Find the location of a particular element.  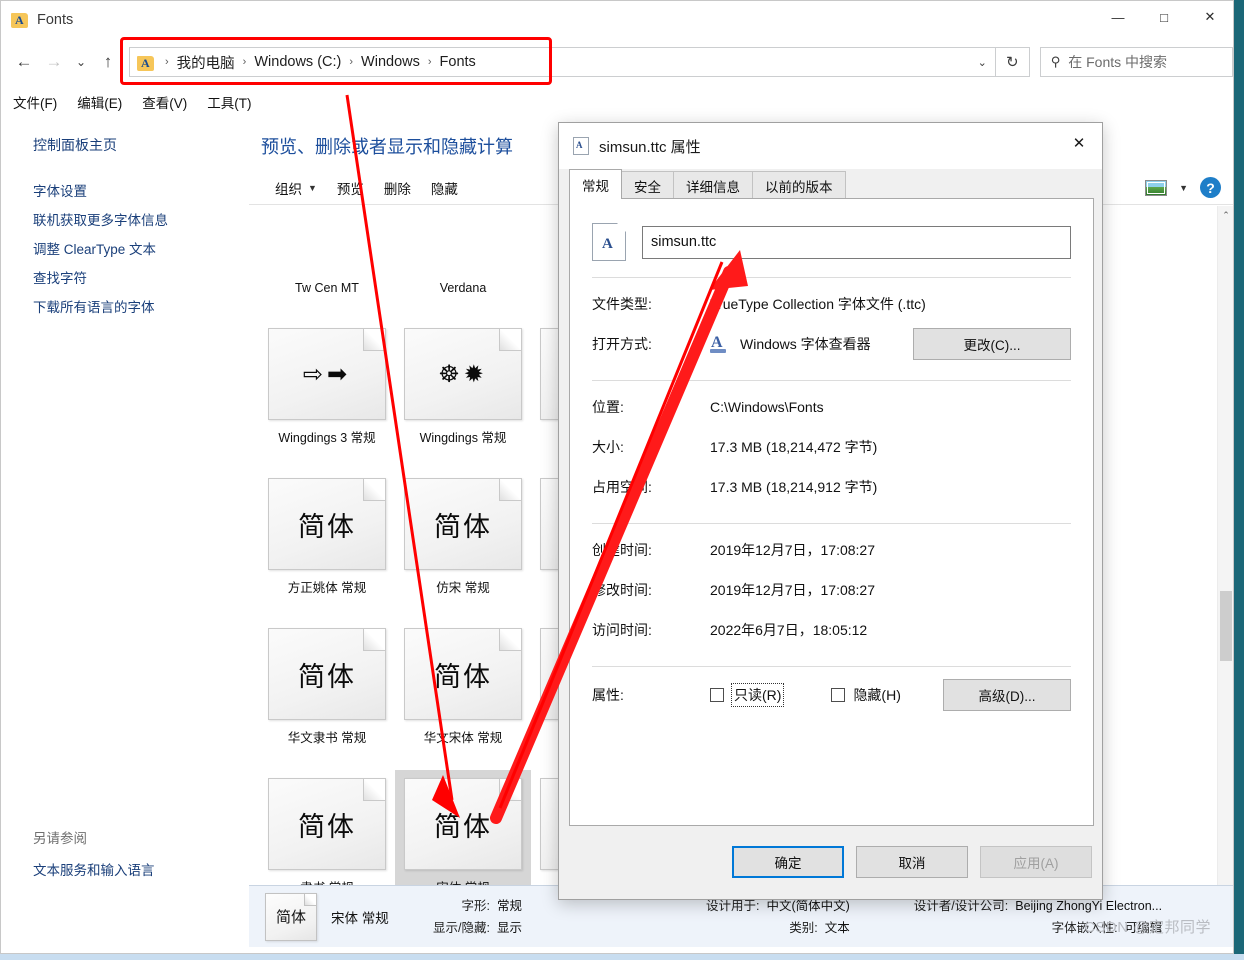

row-value: C:\Windows\Fonts is located at coordinates (767, 407).